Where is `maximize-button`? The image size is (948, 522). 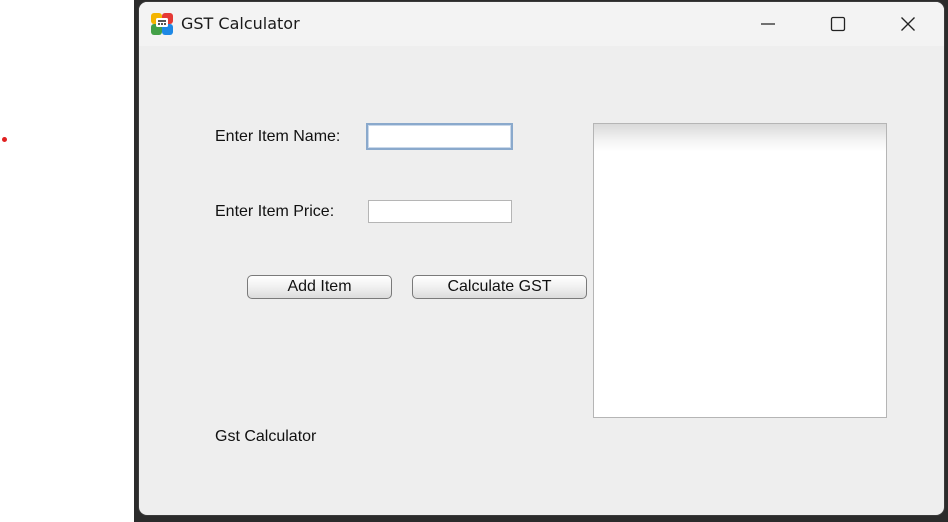 maximize-button is located at coordinates (838, 24).